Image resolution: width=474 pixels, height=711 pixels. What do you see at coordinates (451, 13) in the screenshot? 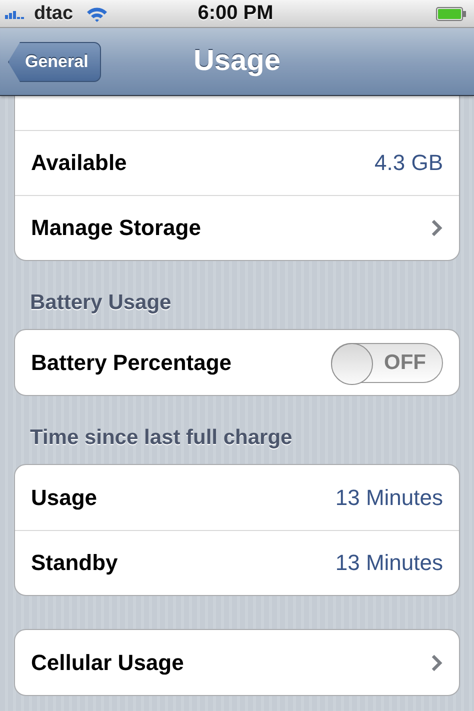
I see `battery-icon` at bounding box center [451, 13].